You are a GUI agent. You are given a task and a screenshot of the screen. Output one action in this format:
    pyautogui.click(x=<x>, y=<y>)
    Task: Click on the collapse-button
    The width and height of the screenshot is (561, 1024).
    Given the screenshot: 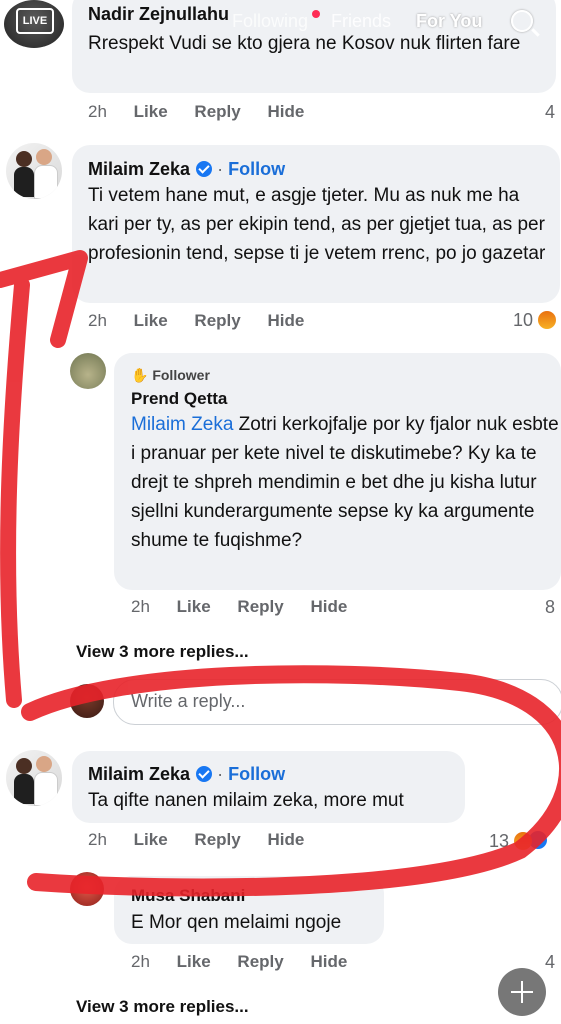 What is the action you would take?
    pyautogui.click(x=522, y=992)
    